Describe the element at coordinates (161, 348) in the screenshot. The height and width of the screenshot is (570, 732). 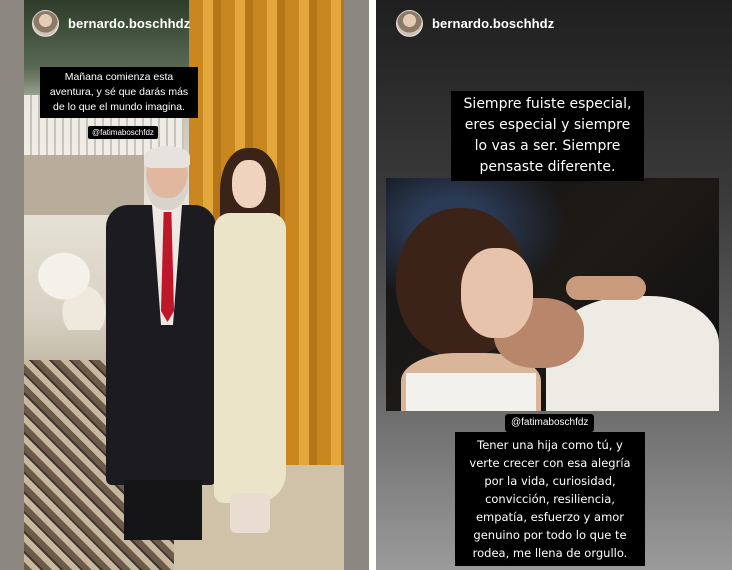
I see `man-in-suit` at that location.